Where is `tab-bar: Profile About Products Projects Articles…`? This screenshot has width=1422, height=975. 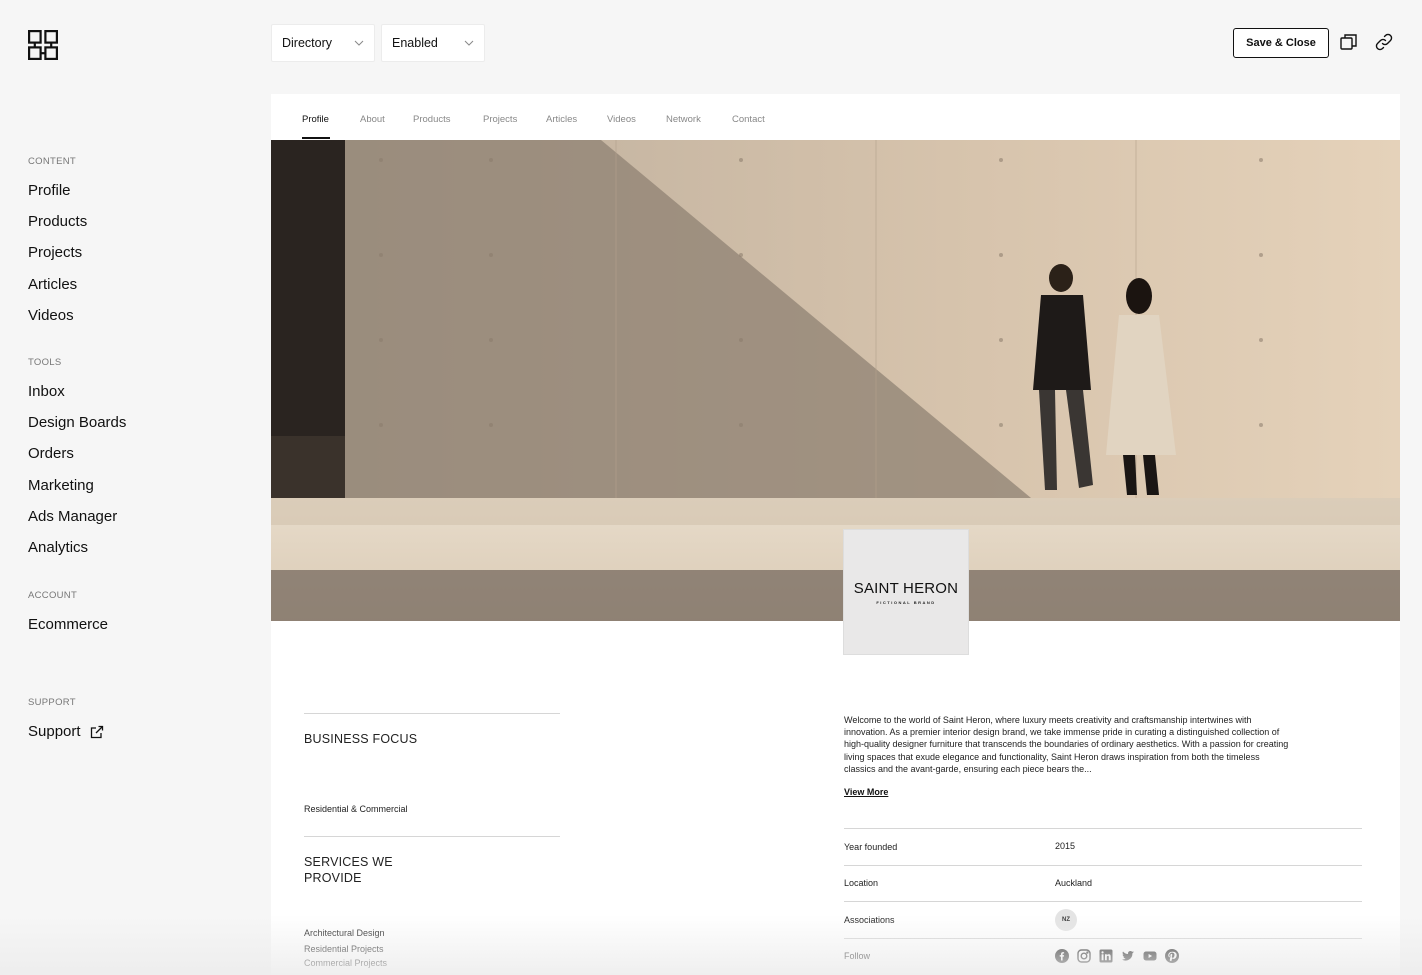
tab-bar: Profile About Products Projects Articles… is located at coordinates (835, 117).